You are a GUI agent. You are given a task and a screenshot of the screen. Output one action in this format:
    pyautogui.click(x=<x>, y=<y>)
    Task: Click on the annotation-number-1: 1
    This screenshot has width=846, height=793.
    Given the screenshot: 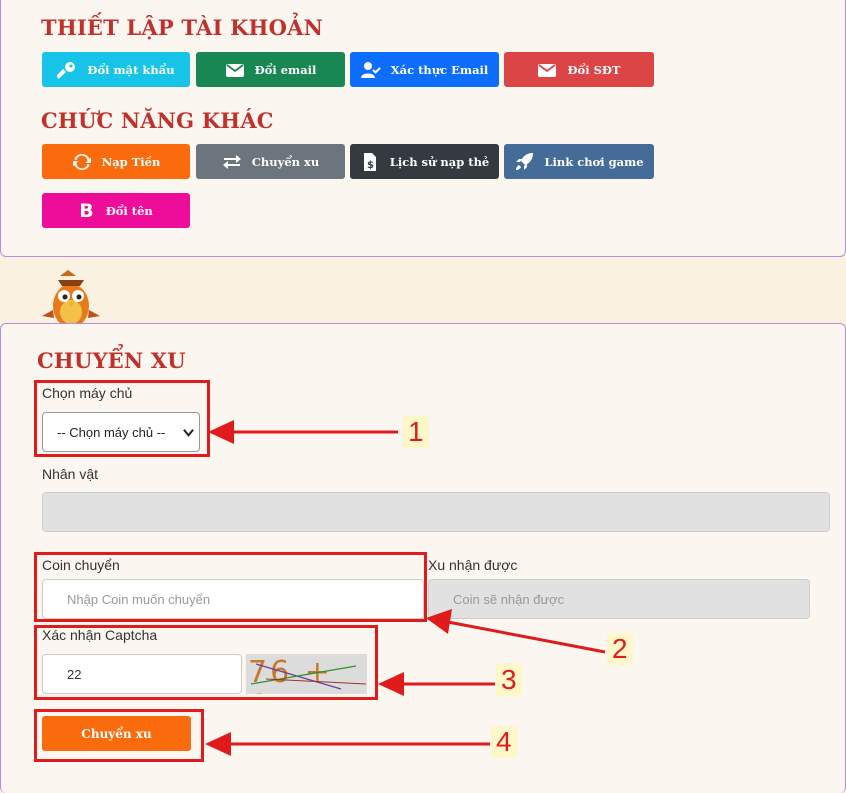 What is the action you would take?
    pyautogui.click(x=416, y=432)
    